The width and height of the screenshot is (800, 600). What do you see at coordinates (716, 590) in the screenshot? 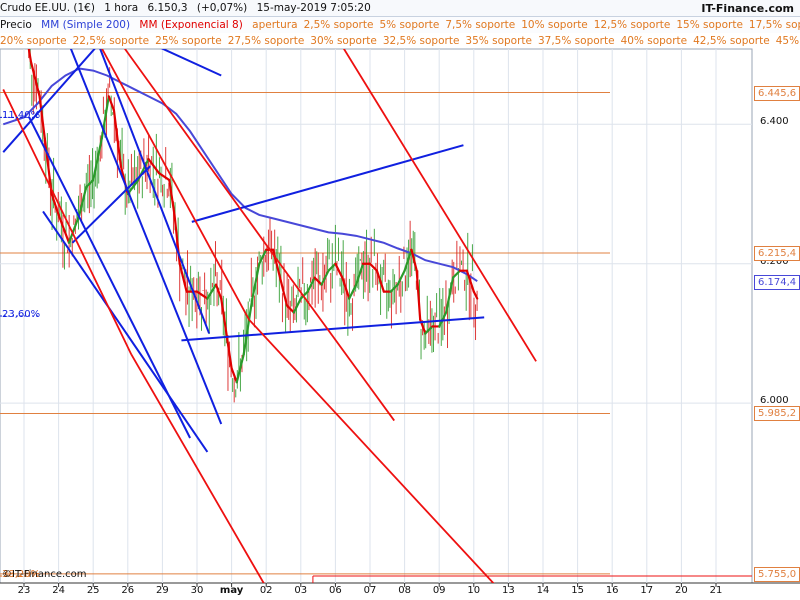
I see `x-tick-label: 21` at bounding box center [716, 590].